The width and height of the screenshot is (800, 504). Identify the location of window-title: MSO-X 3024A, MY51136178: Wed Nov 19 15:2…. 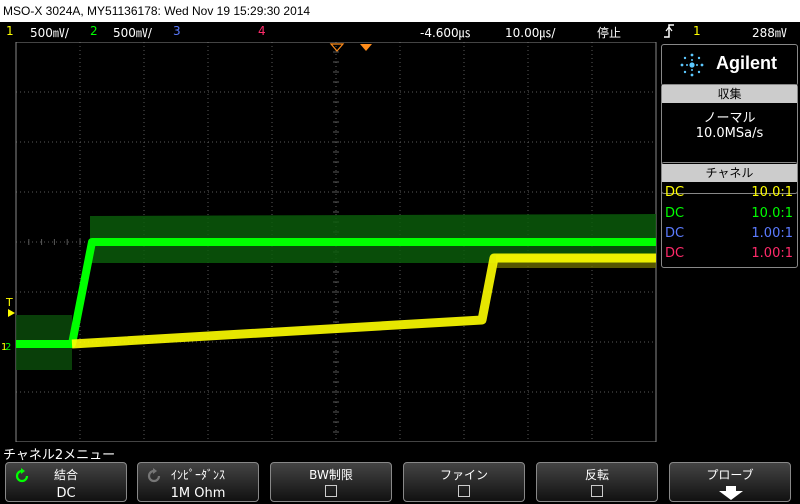
(400, 11).